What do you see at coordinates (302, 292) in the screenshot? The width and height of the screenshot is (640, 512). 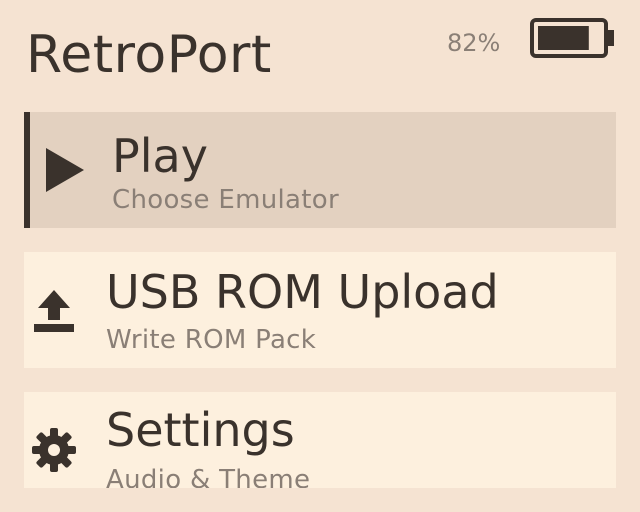 I see `menu-item-label: USB ROM Upload` at bounding box center [302, 292].